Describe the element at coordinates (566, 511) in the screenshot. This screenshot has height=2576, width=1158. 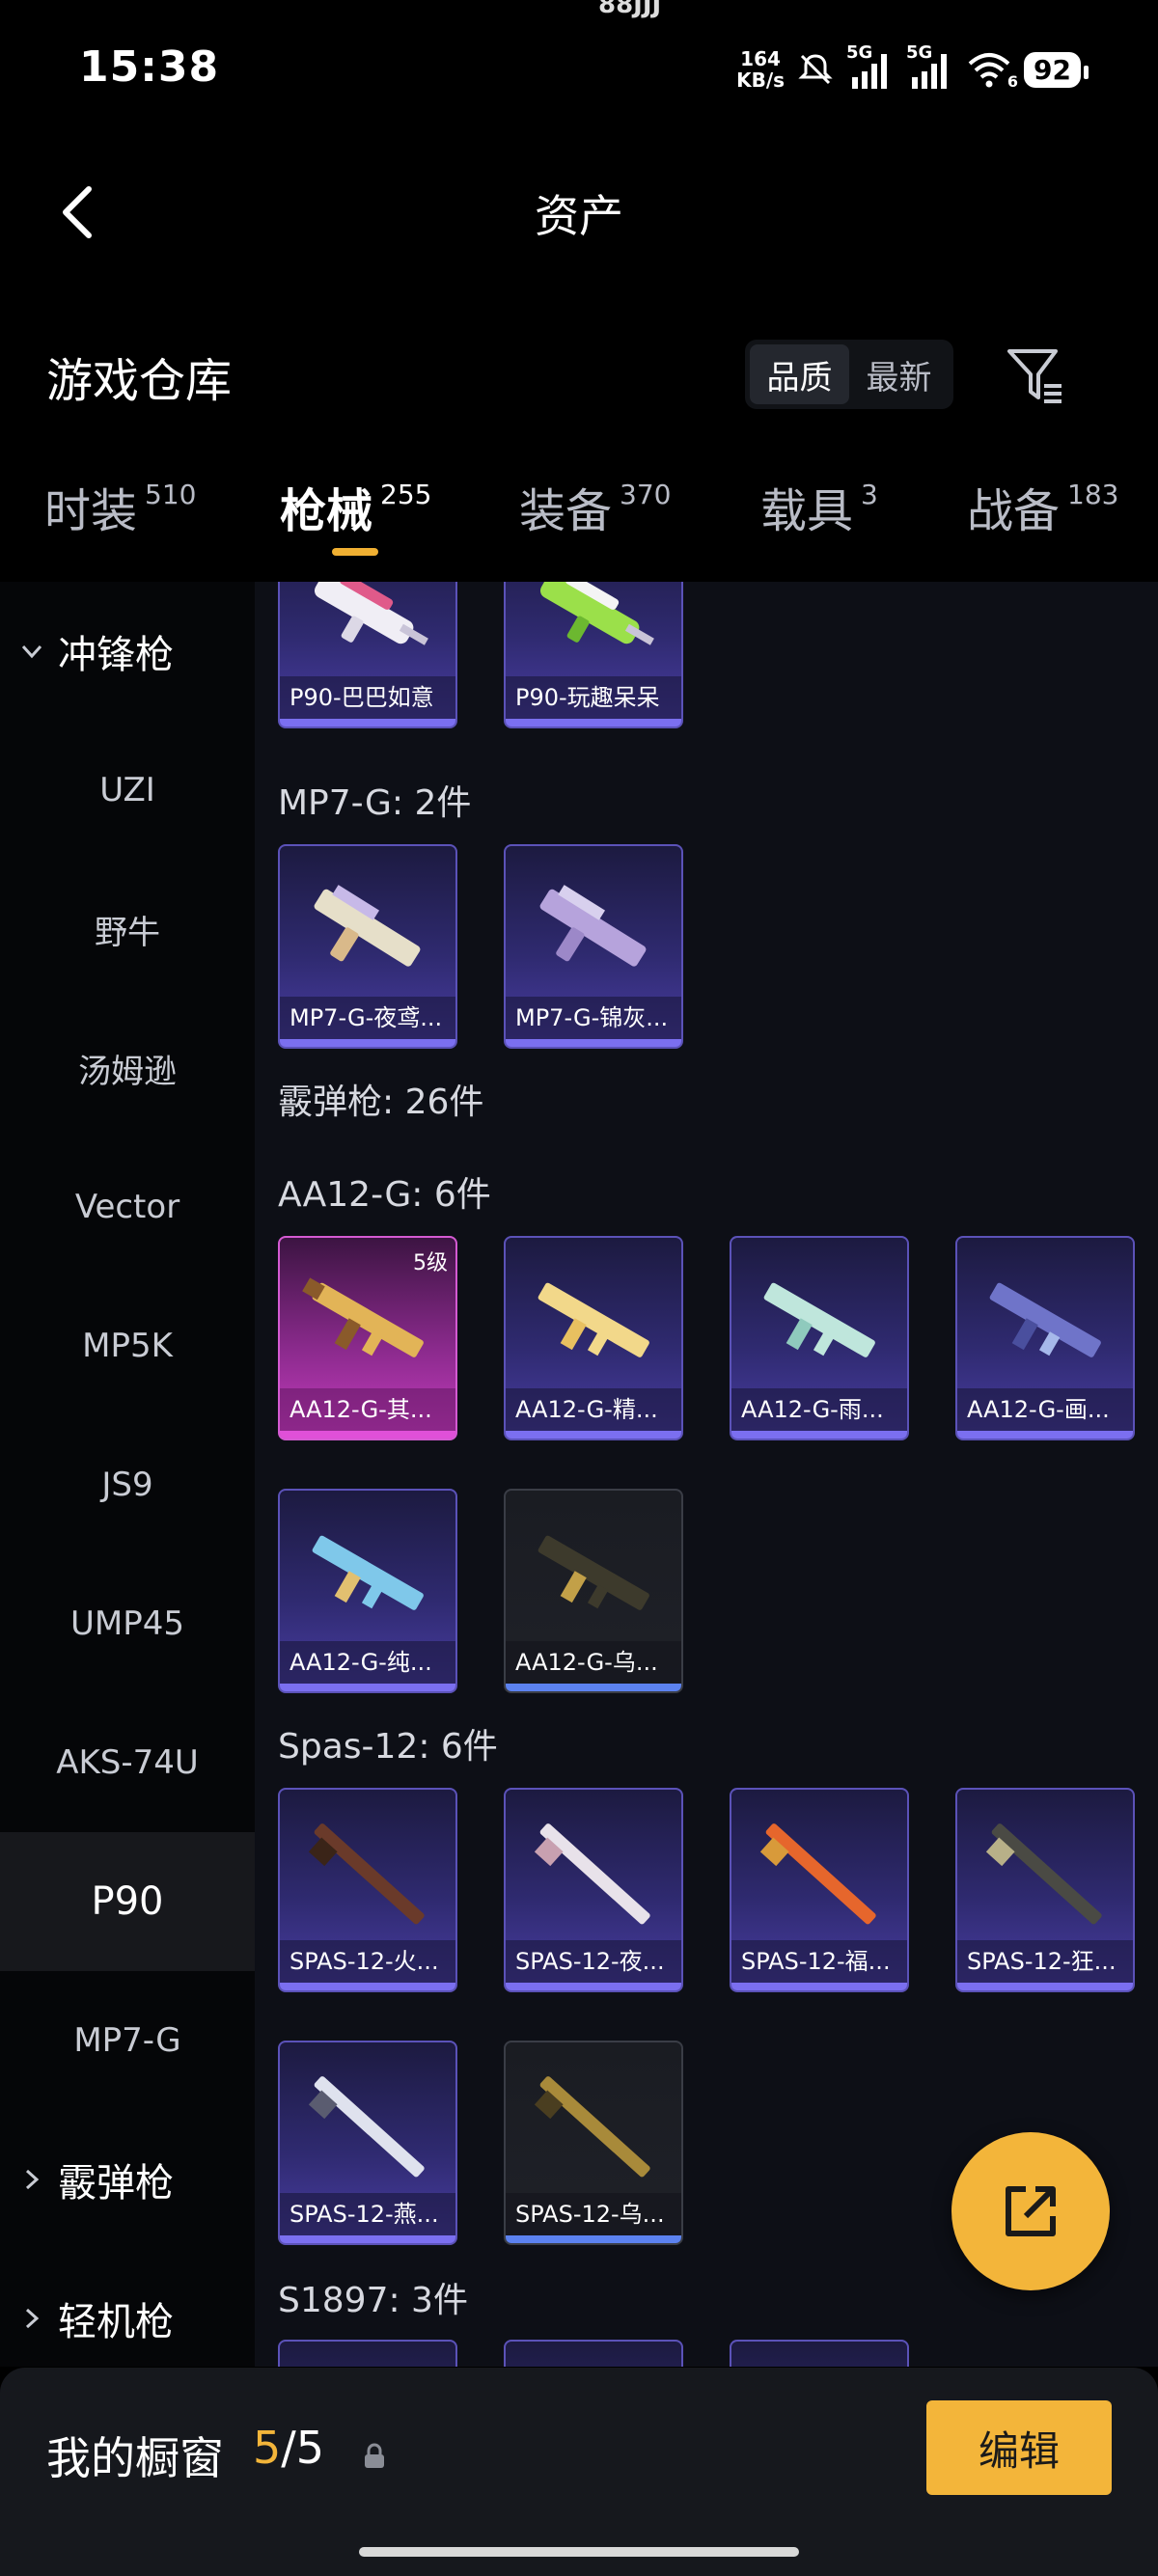
I see `tab-label: 装备` at that location.